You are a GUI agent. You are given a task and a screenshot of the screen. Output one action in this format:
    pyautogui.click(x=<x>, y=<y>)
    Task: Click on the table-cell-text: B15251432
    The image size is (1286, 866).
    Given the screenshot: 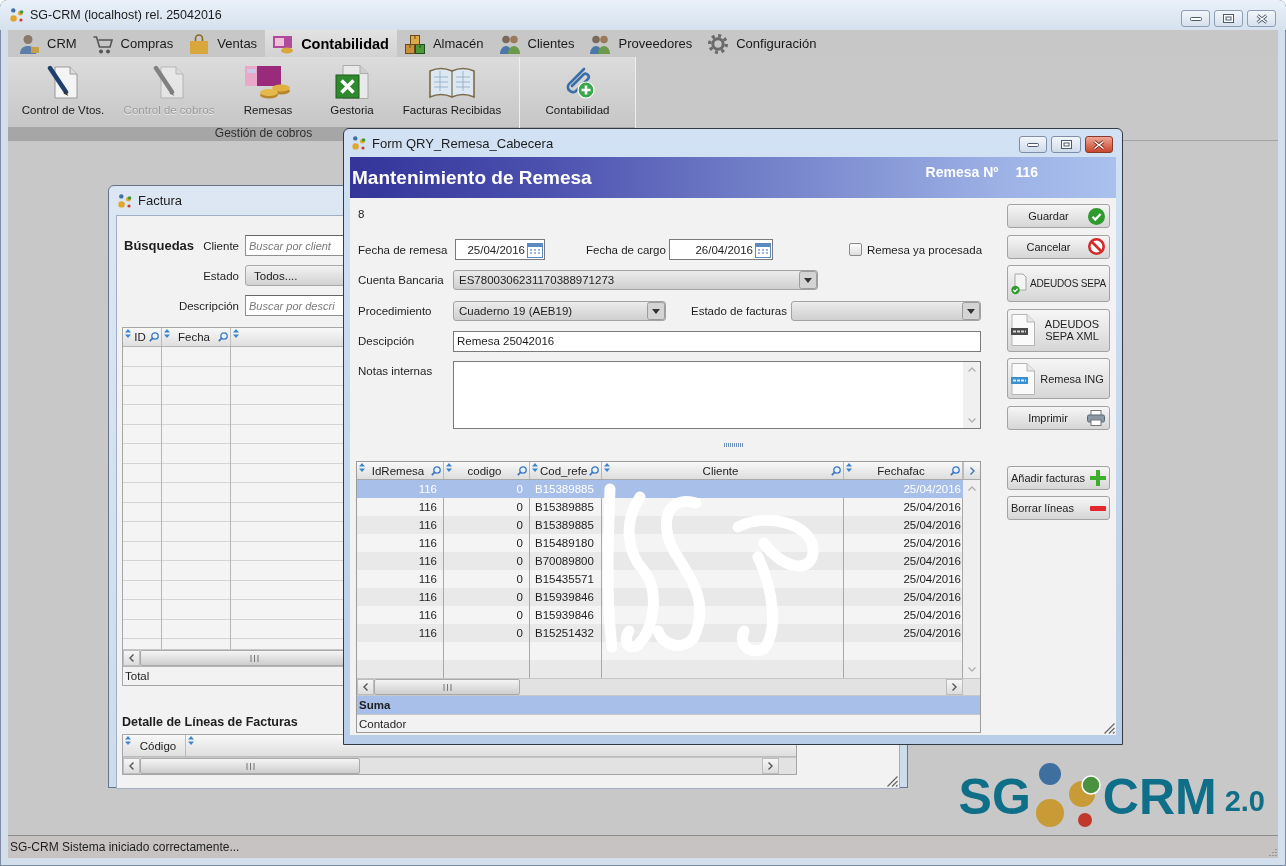 What is the action you would take?
    pyautogui.click(x=564, y=633)
    